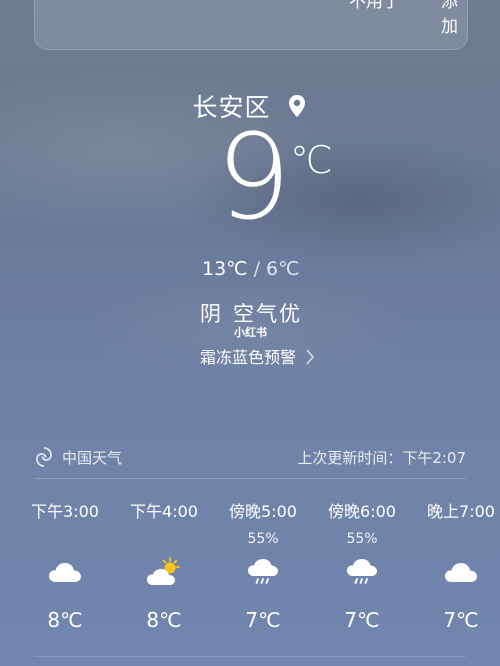 Image resolution: width=500 pixels, height=666 pixels. Describe the element at coordinates (250, 269) in the screenshot. I see `temperature-range: 13℃ / 6℃` at that location.